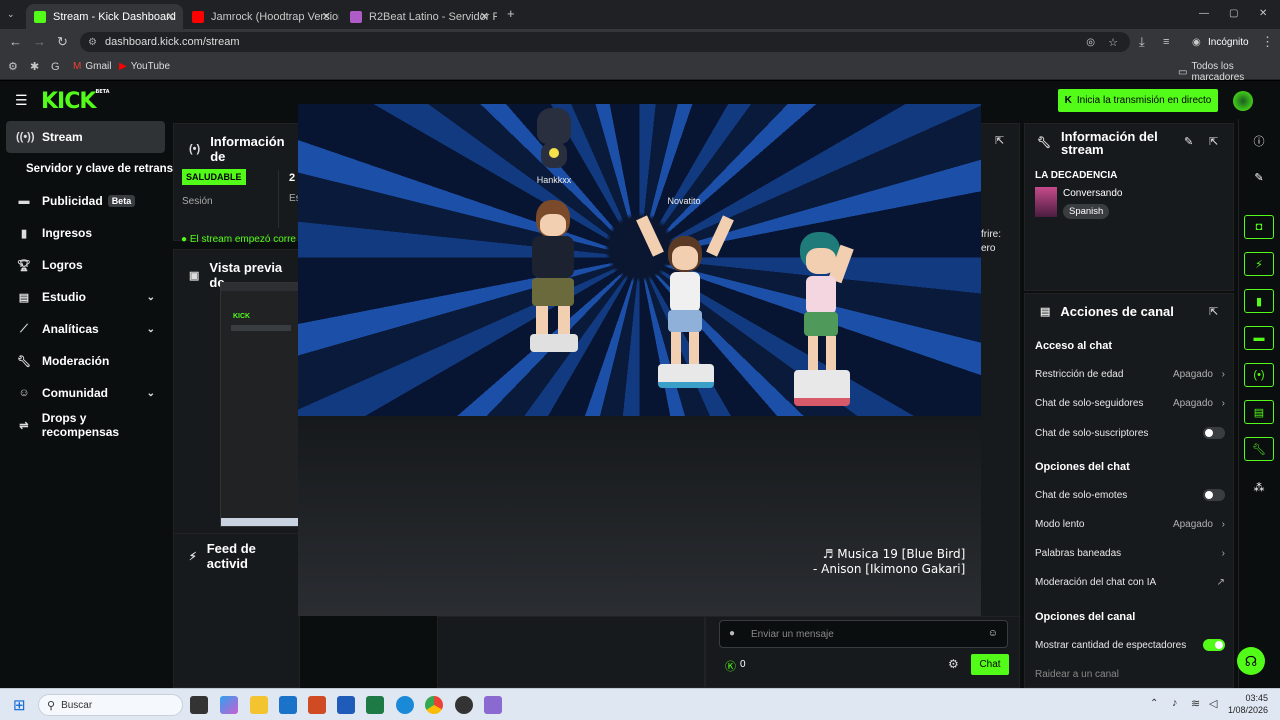  I want to click on support-icon: ☊, so click(1251, 661).